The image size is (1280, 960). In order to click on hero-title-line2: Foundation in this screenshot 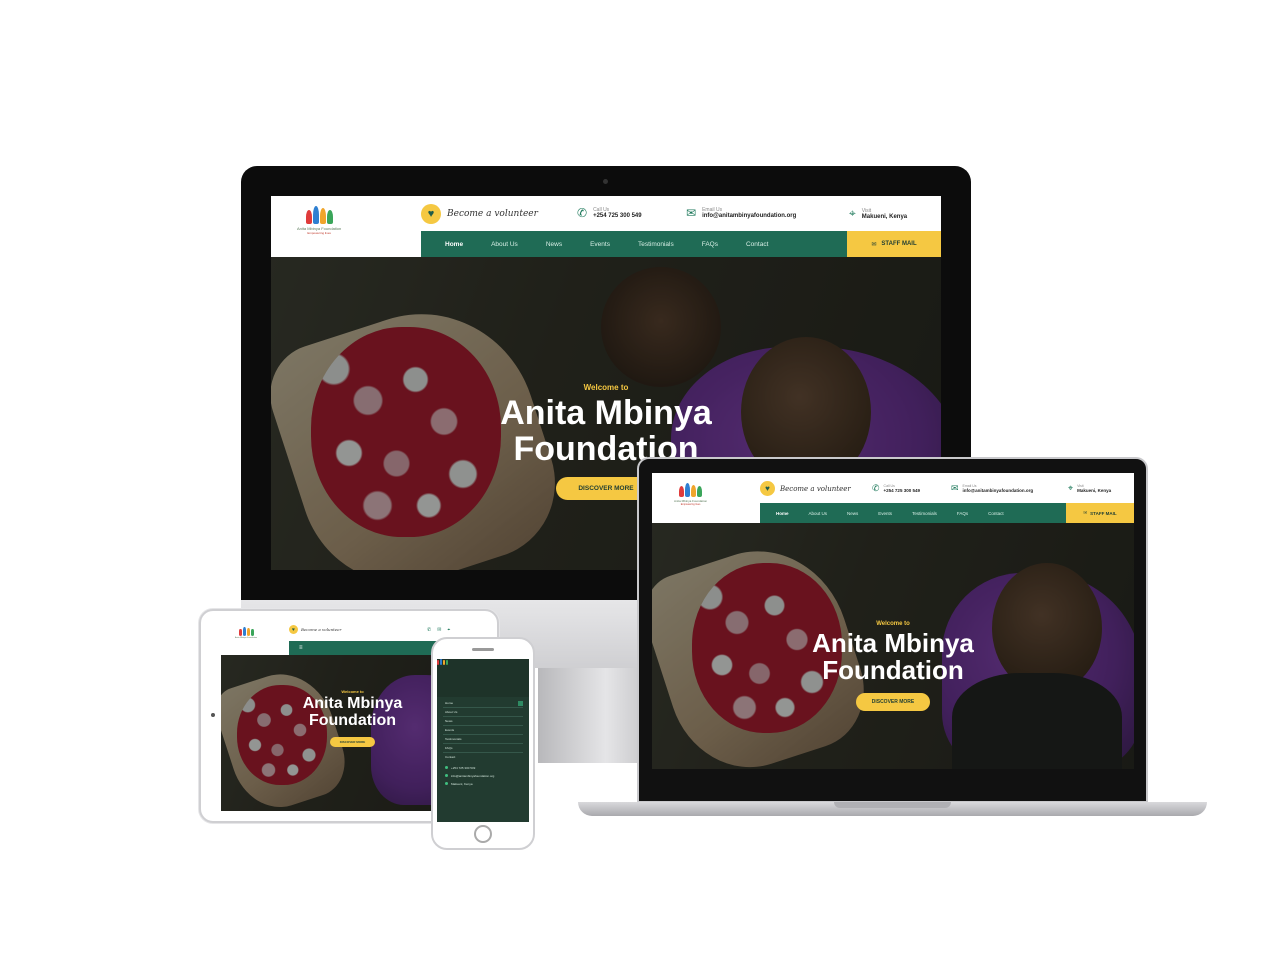, I will do `click(893, 670)`.